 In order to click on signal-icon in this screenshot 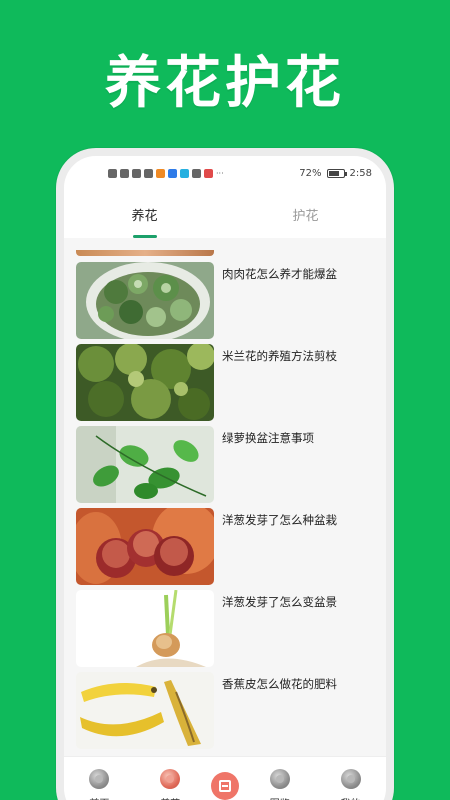, I will do `click(124, 173)`.